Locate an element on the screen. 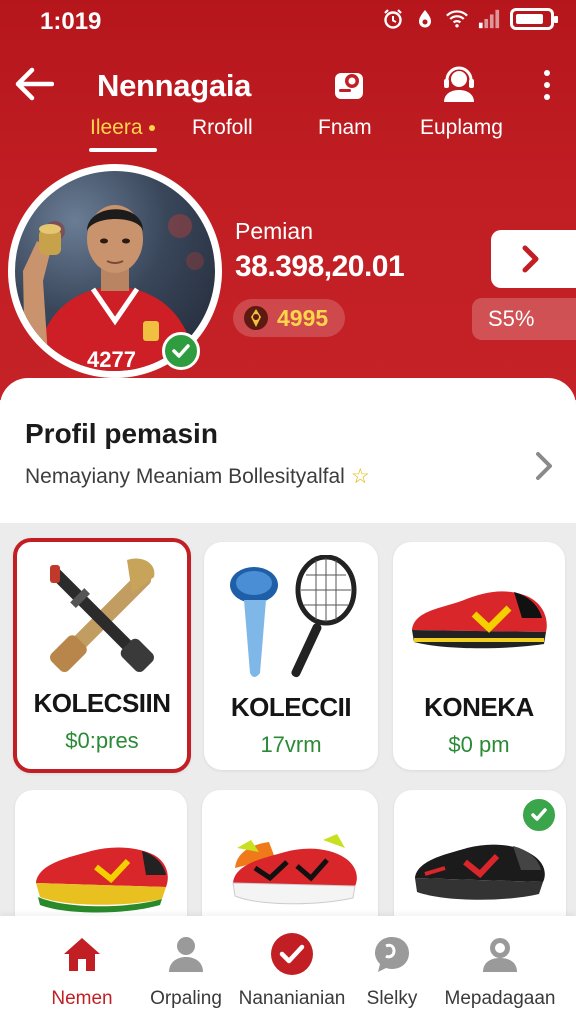  nav-item-mepadagaan: Mepadagaan is located at coordinates (500, 970).